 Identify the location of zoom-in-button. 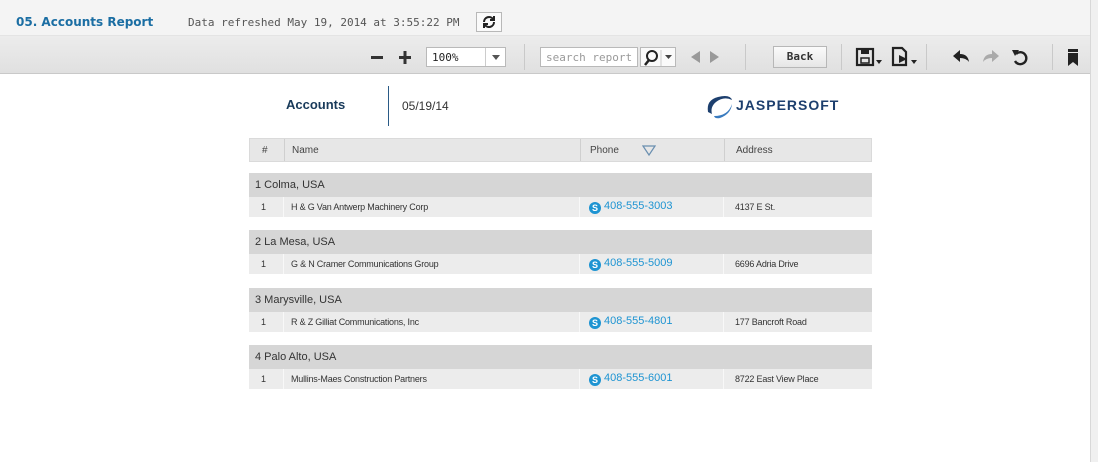
(405, 57).